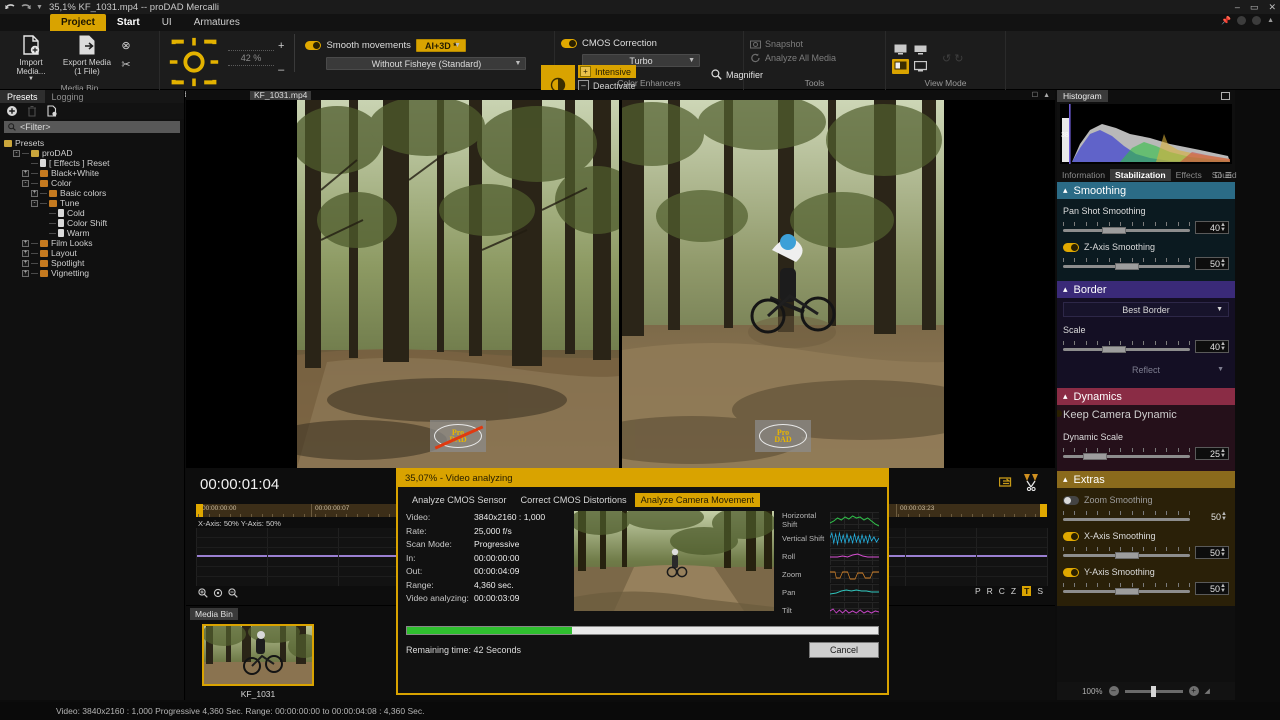 The height and width of the screenshot is (720, 1280). I want to click on popout-icon: ☐, so click(1218, 175).